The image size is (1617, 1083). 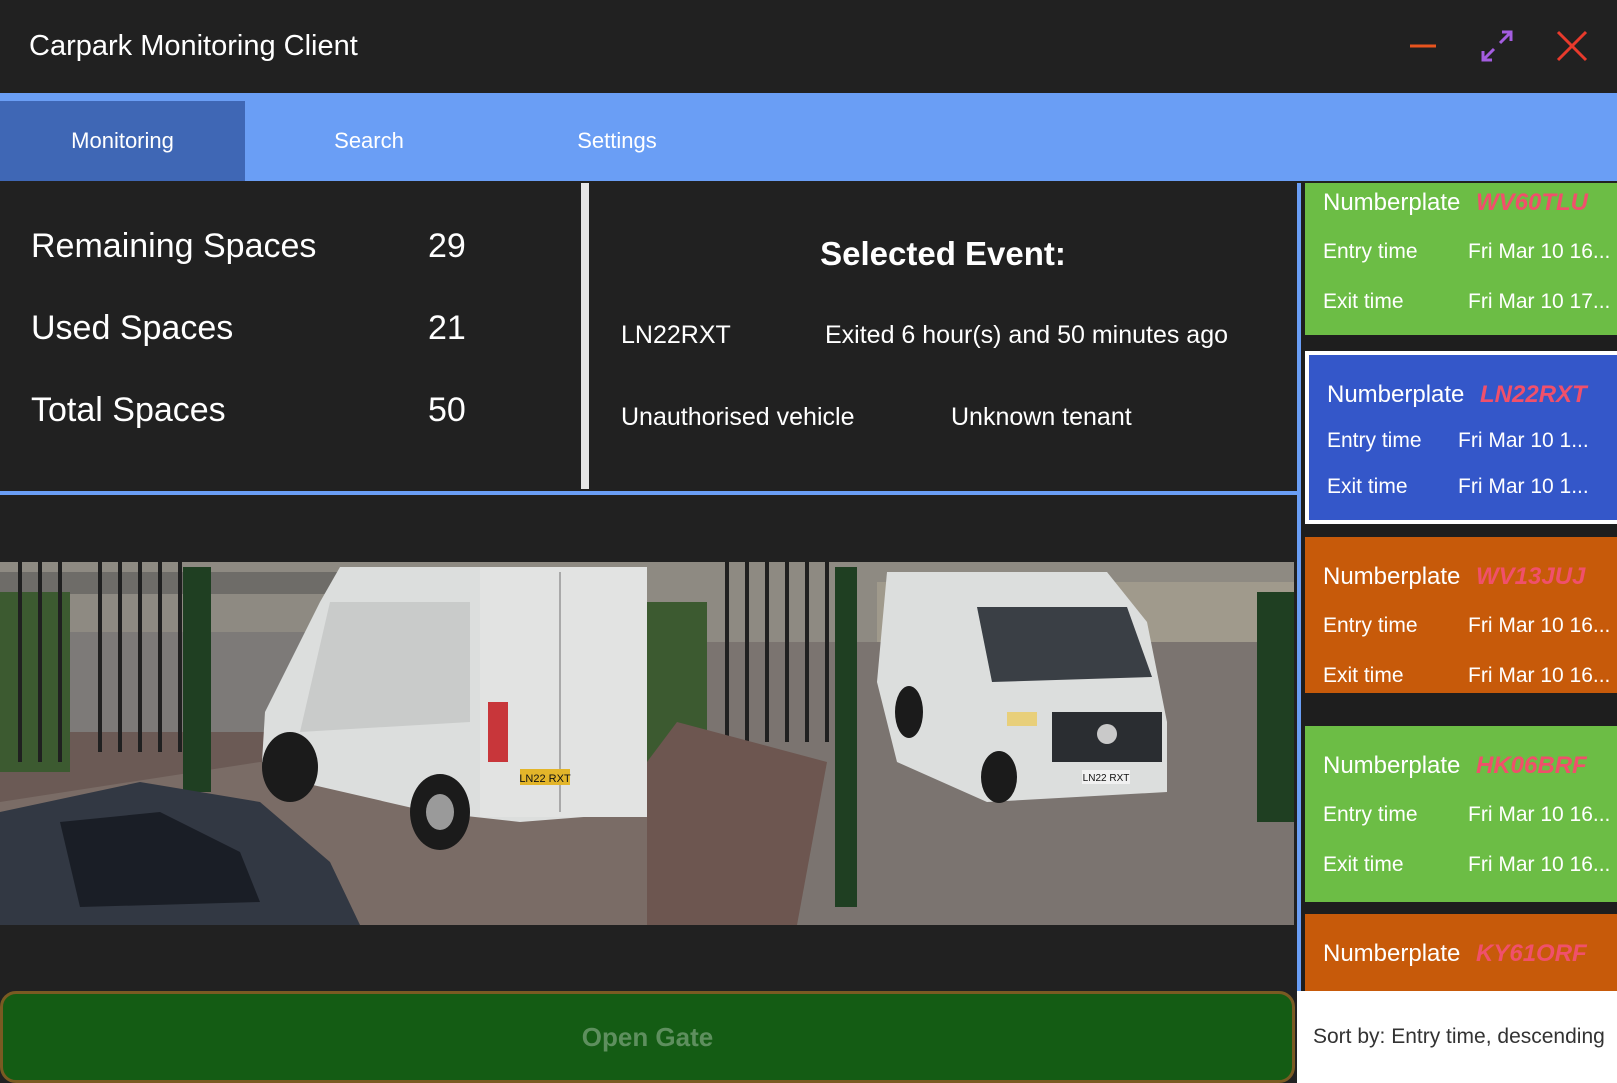 I want to click on open-gate-button: Open Gate, so click(x=647, y=1037).